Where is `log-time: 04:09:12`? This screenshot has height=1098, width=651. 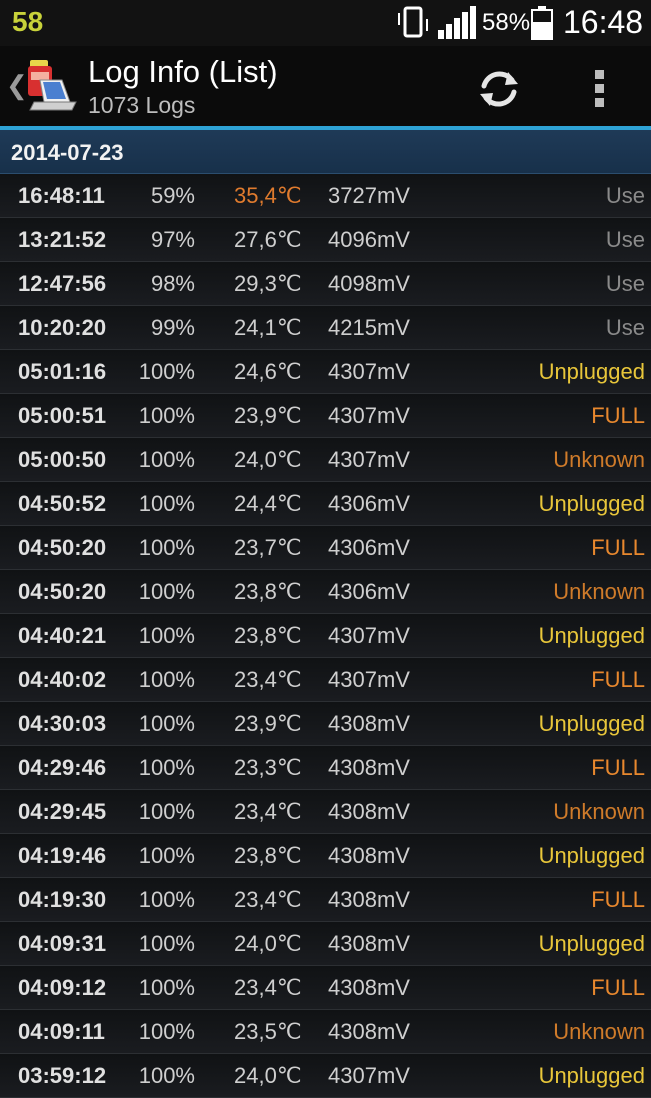
log-time: 04:09:12 is located at coordinates (62, 987).